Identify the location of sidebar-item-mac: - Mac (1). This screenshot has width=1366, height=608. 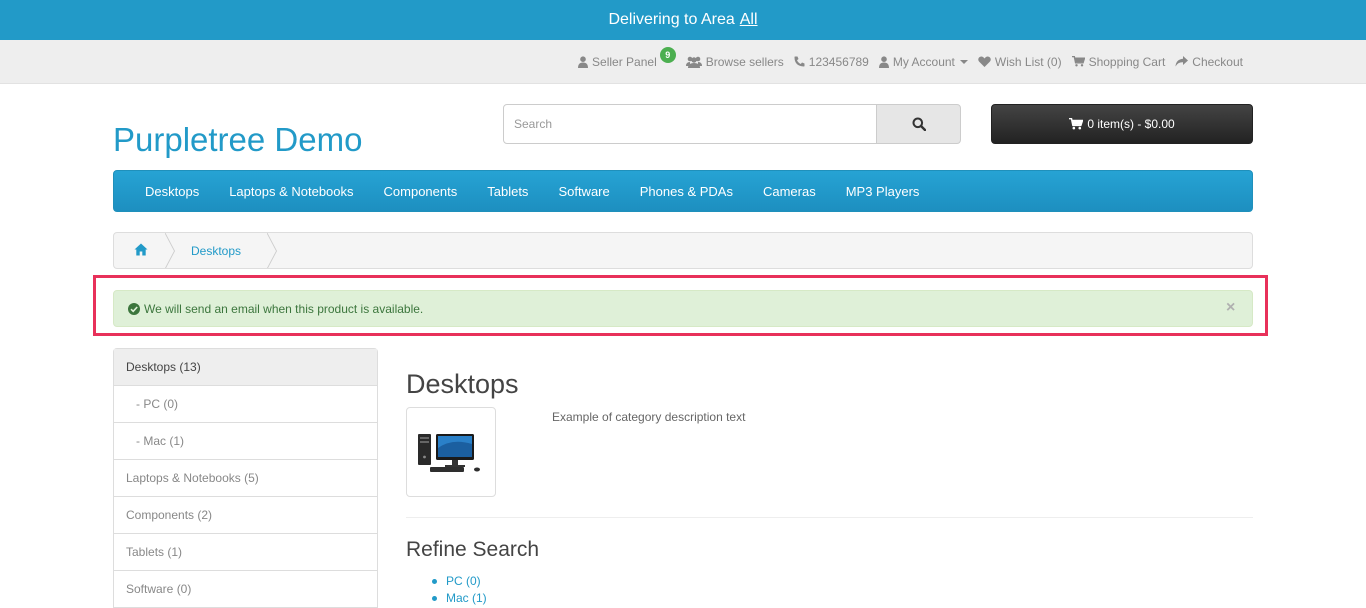
(245, 441).